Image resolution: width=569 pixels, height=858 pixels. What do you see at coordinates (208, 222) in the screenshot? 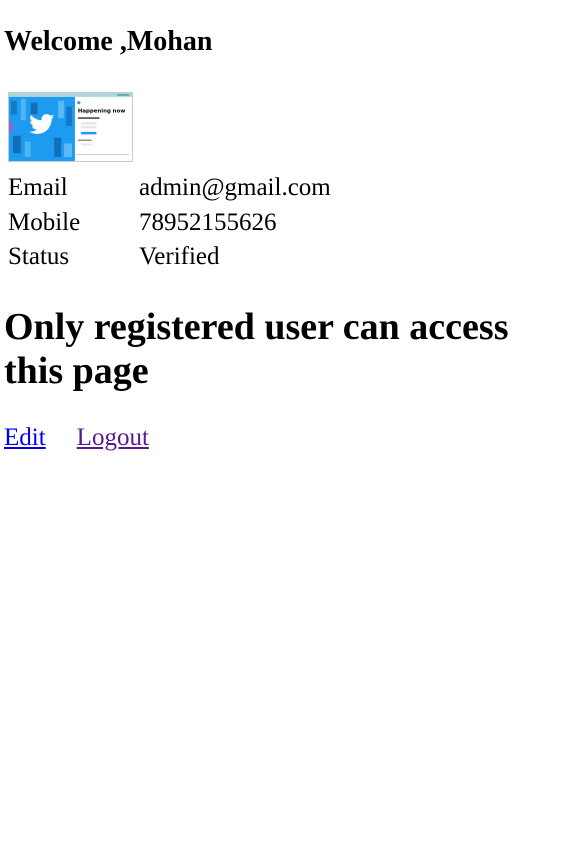
I see `mobile-value: 78952155626` at bounding box center [208, 222].